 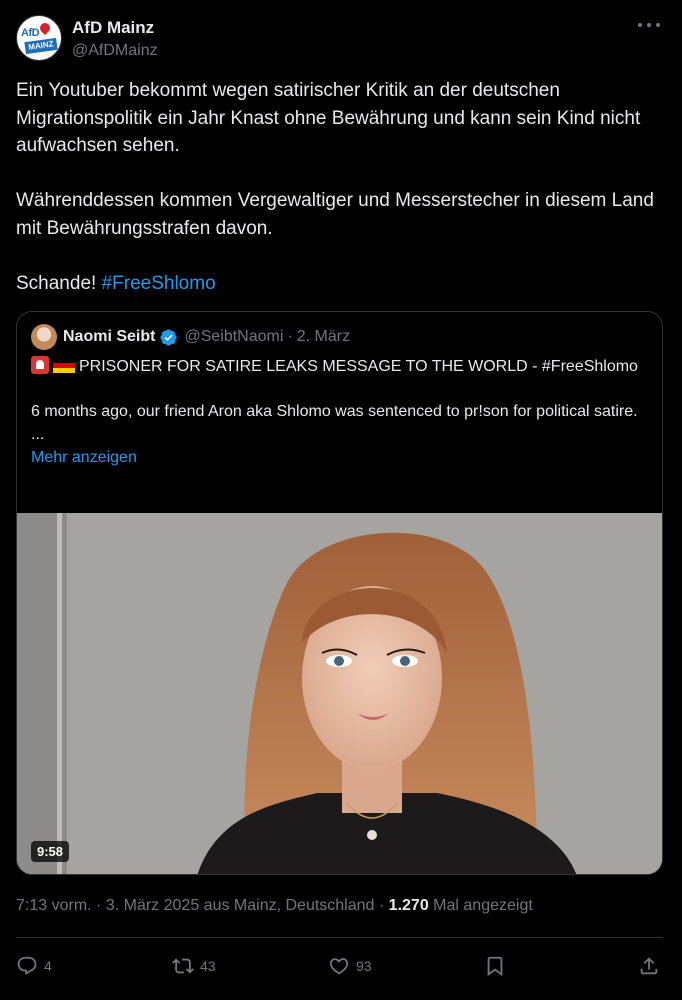 I want to click on bookmark-icon, so click(x=495, y=966).